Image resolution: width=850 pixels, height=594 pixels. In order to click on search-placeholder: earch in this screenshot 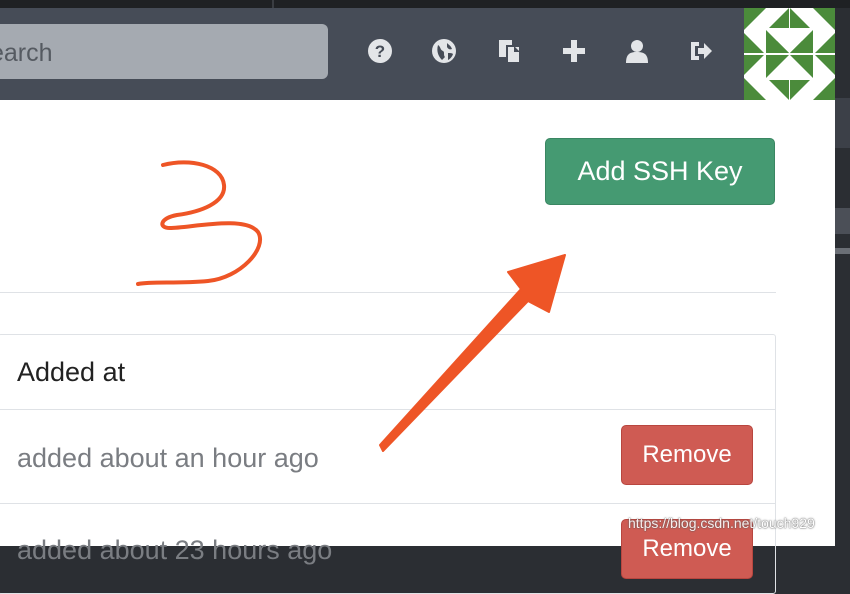, I will do `click(26, 53)`.